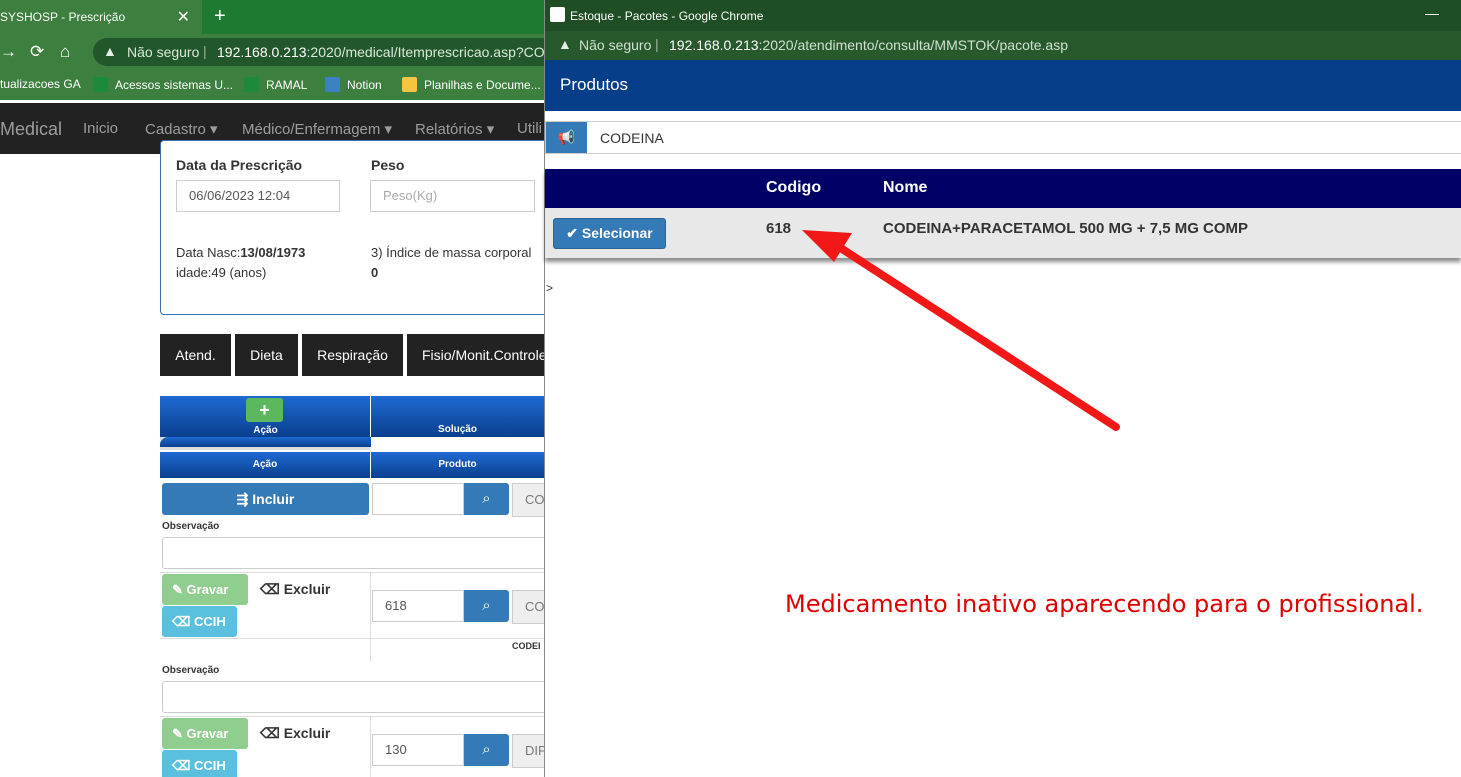  What do you see at coordinates (976, 336) in the screenshot?
I see `arrow-shaft` at bounding box center [976, 336].